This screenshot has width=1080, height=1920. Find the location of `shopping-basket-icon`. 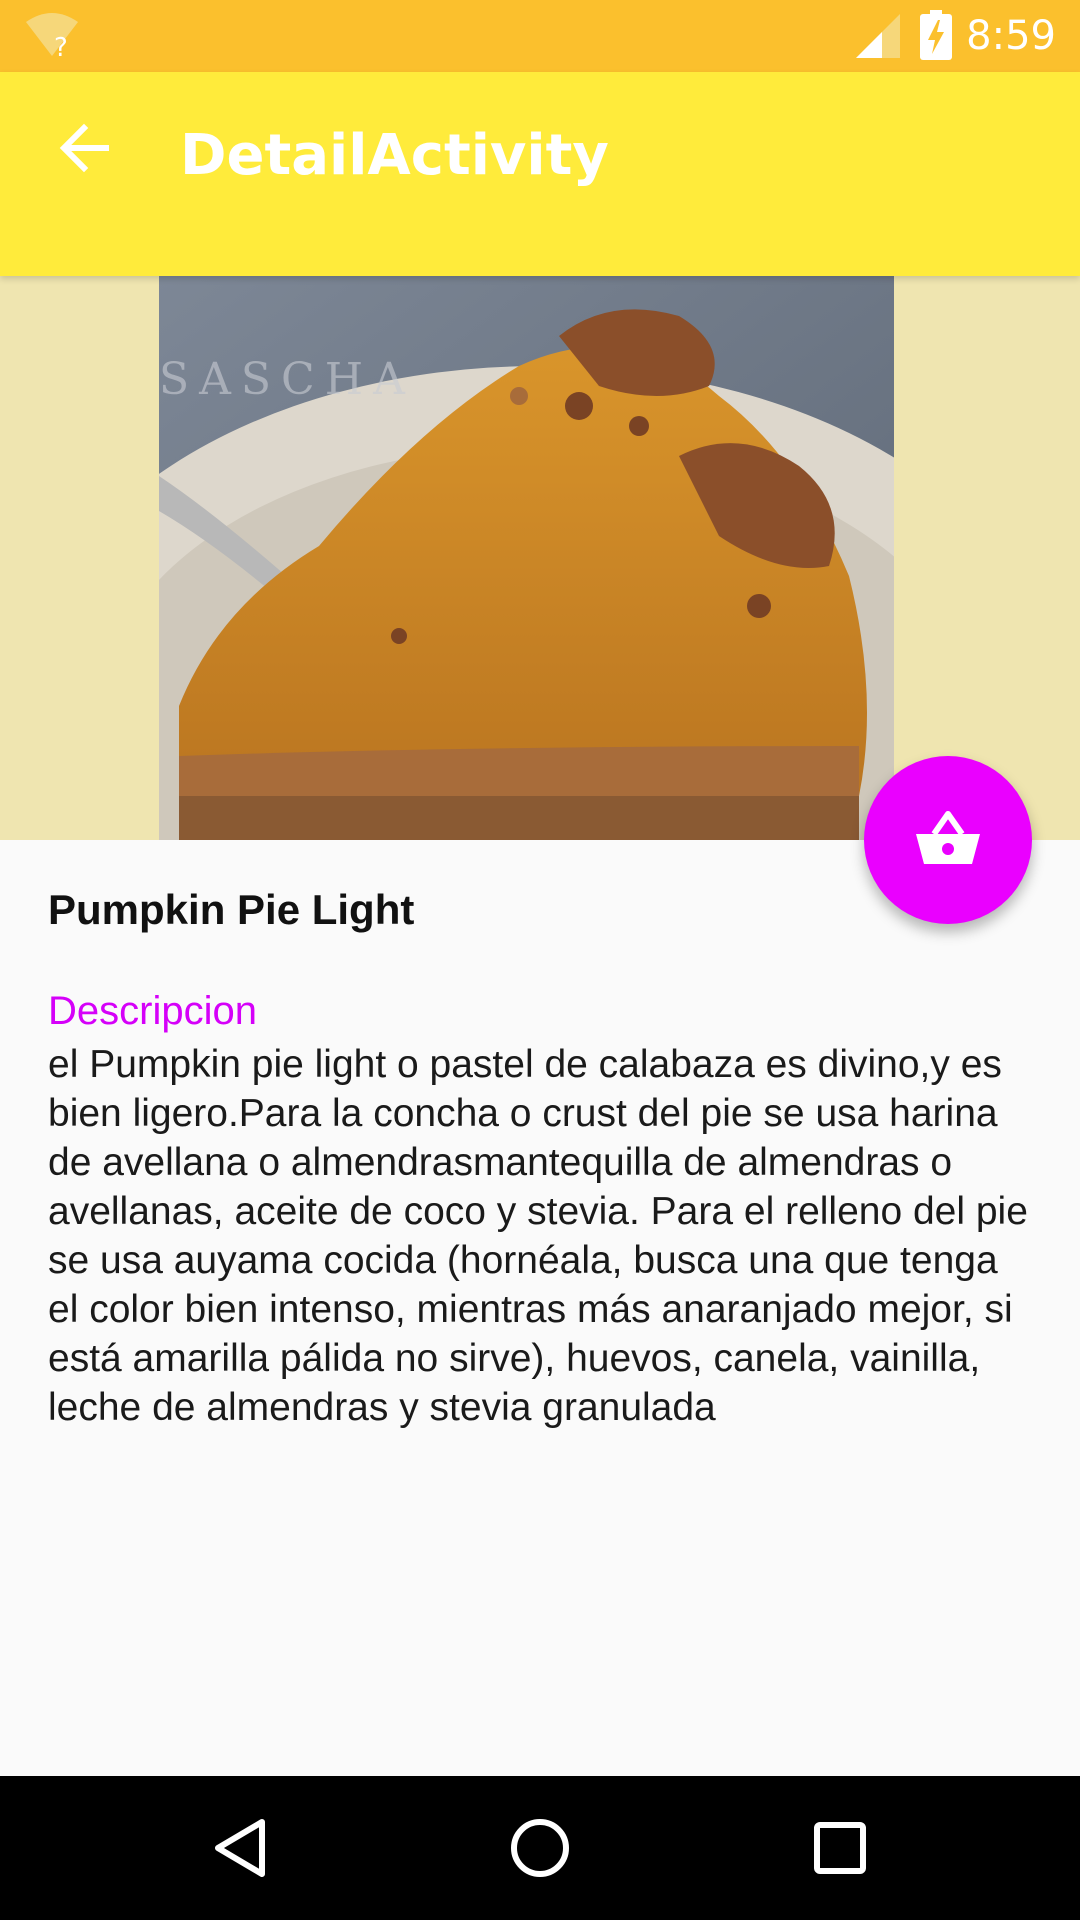

shopping-basket-icon is located at coordinates (948, 840).